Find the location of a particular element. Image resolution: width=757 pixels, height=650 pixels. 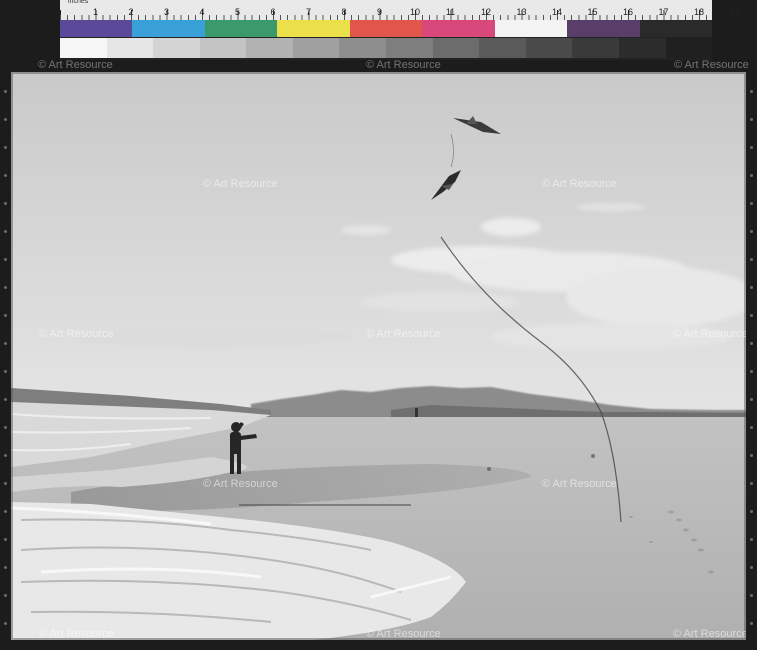

ruler-number: 11 is located at coordinates (450, 12).